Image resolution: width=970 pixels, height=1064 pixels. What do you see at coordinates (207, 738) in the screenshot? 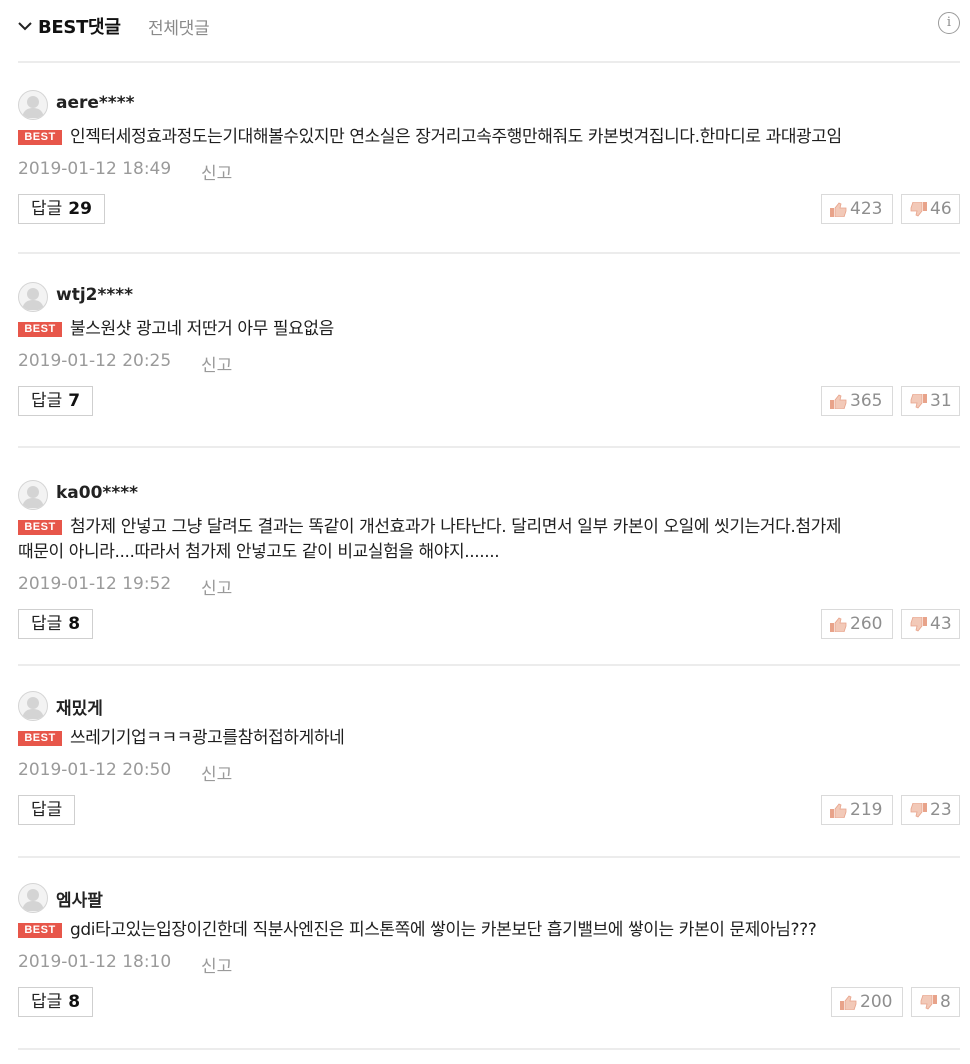
I see `comment-text: 쓰레기기업ㅋㅋㅋ광고를참허접하게하네` at bounding box center [207, 738].